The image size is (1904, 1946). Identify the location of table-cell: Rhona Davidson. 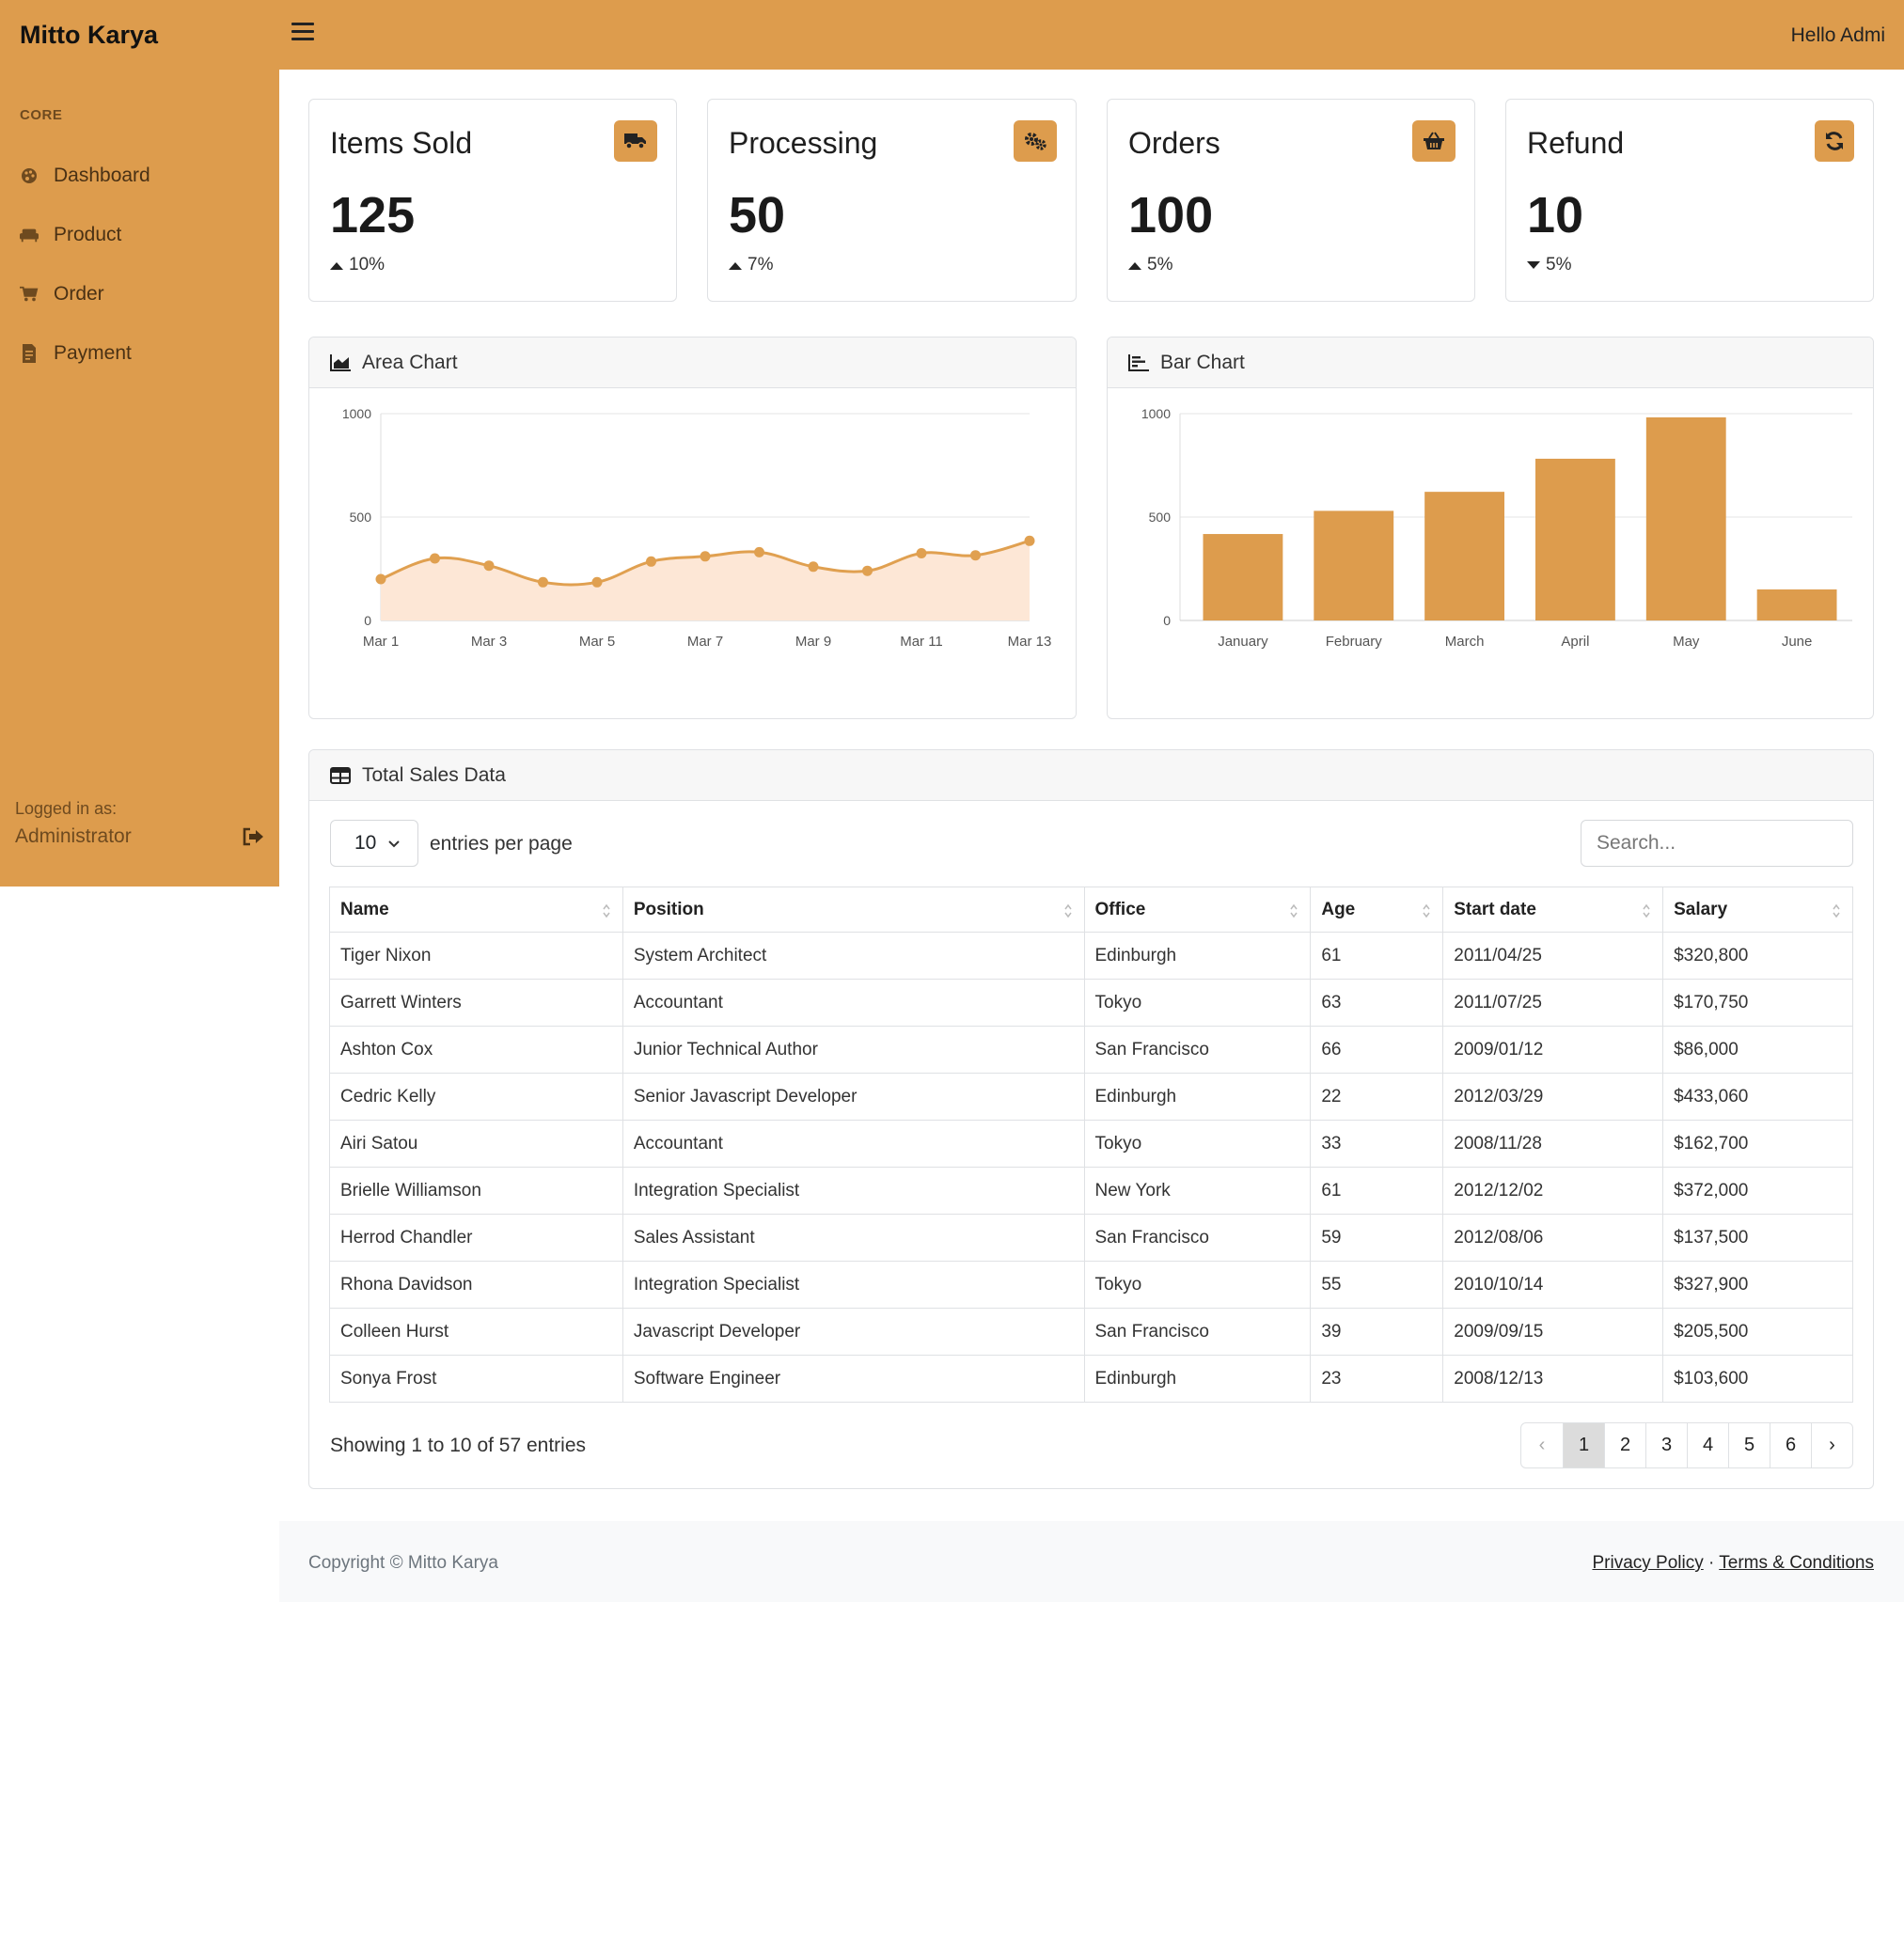
(476, 1285).